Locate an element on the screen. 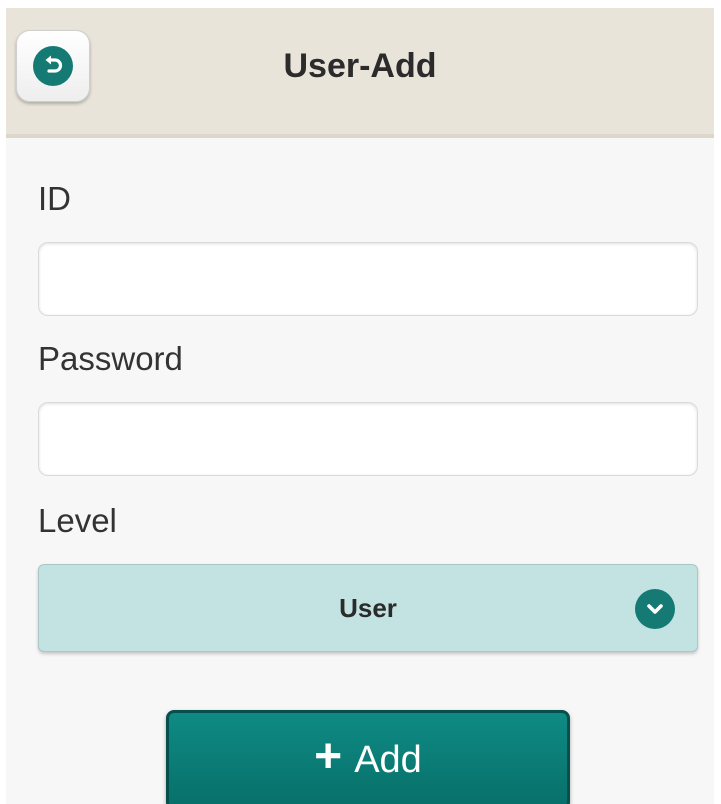  page-title: User-Add is located at coordinates (360, 65).